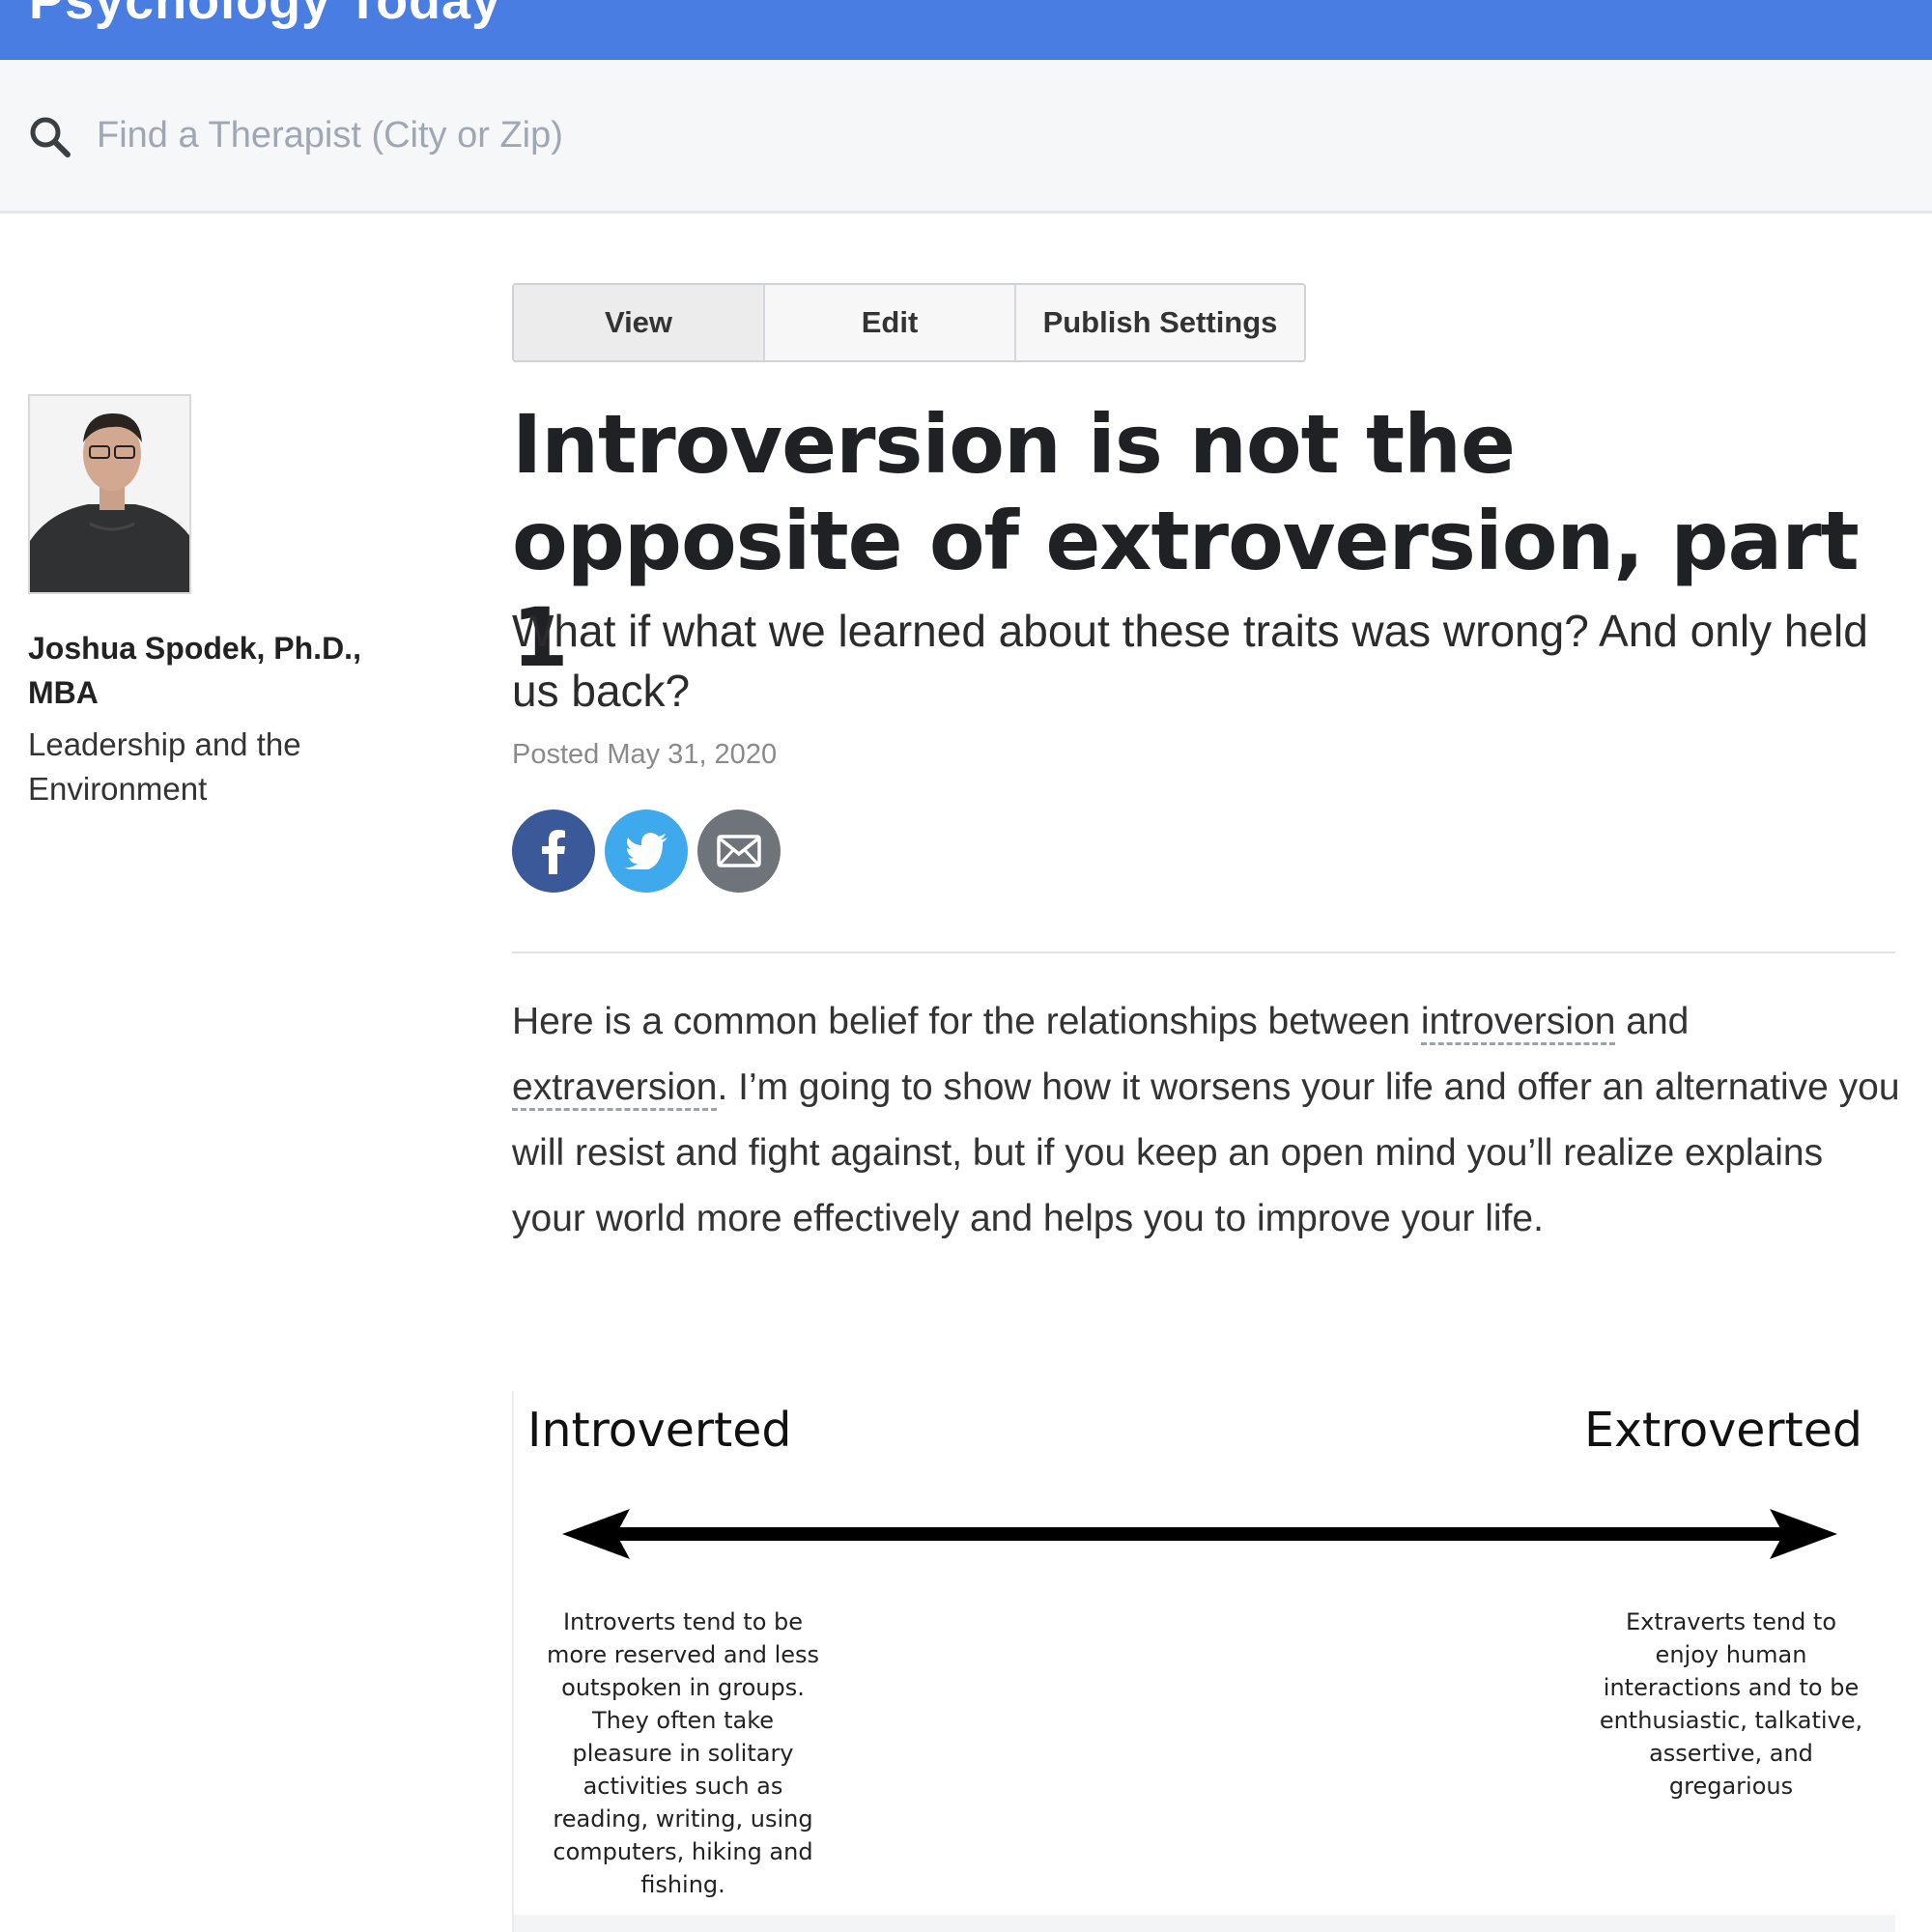 The height and width of the screenshot is (1932, 1932). I want to click on tab-publish-settings: Publish Settings, so click(1160, 322).